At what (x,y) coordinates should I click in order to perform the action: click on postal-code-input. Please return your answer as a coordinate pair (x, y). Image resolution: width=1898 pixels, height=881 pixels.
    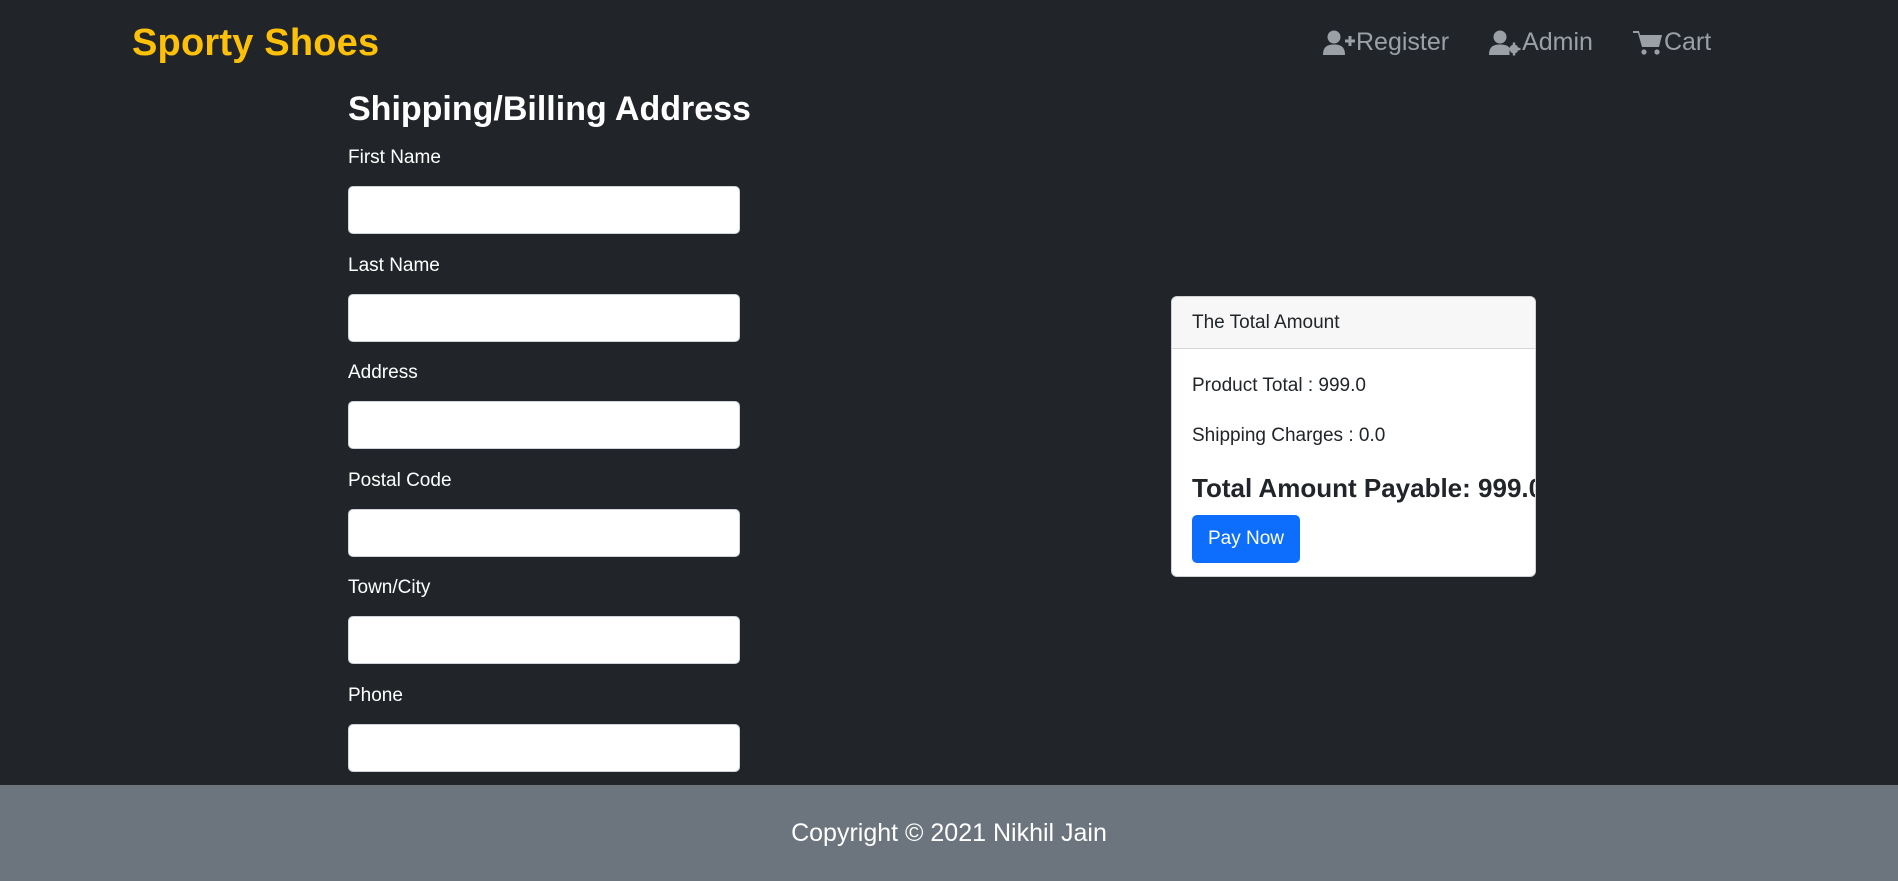
    Looking at the image, I should click on (544, 533).